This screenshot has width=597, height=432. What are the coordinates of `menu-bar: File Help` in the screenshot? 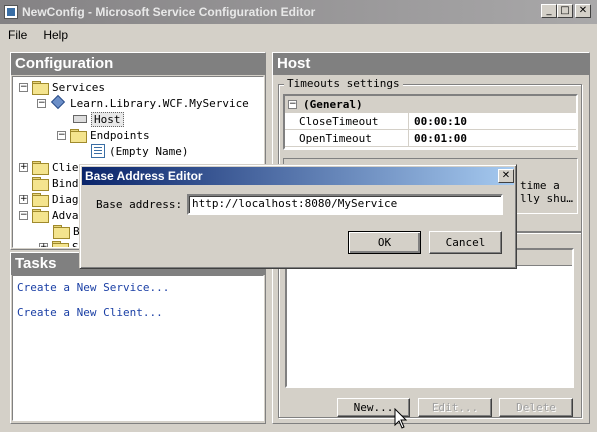 It's located at (298, 35).